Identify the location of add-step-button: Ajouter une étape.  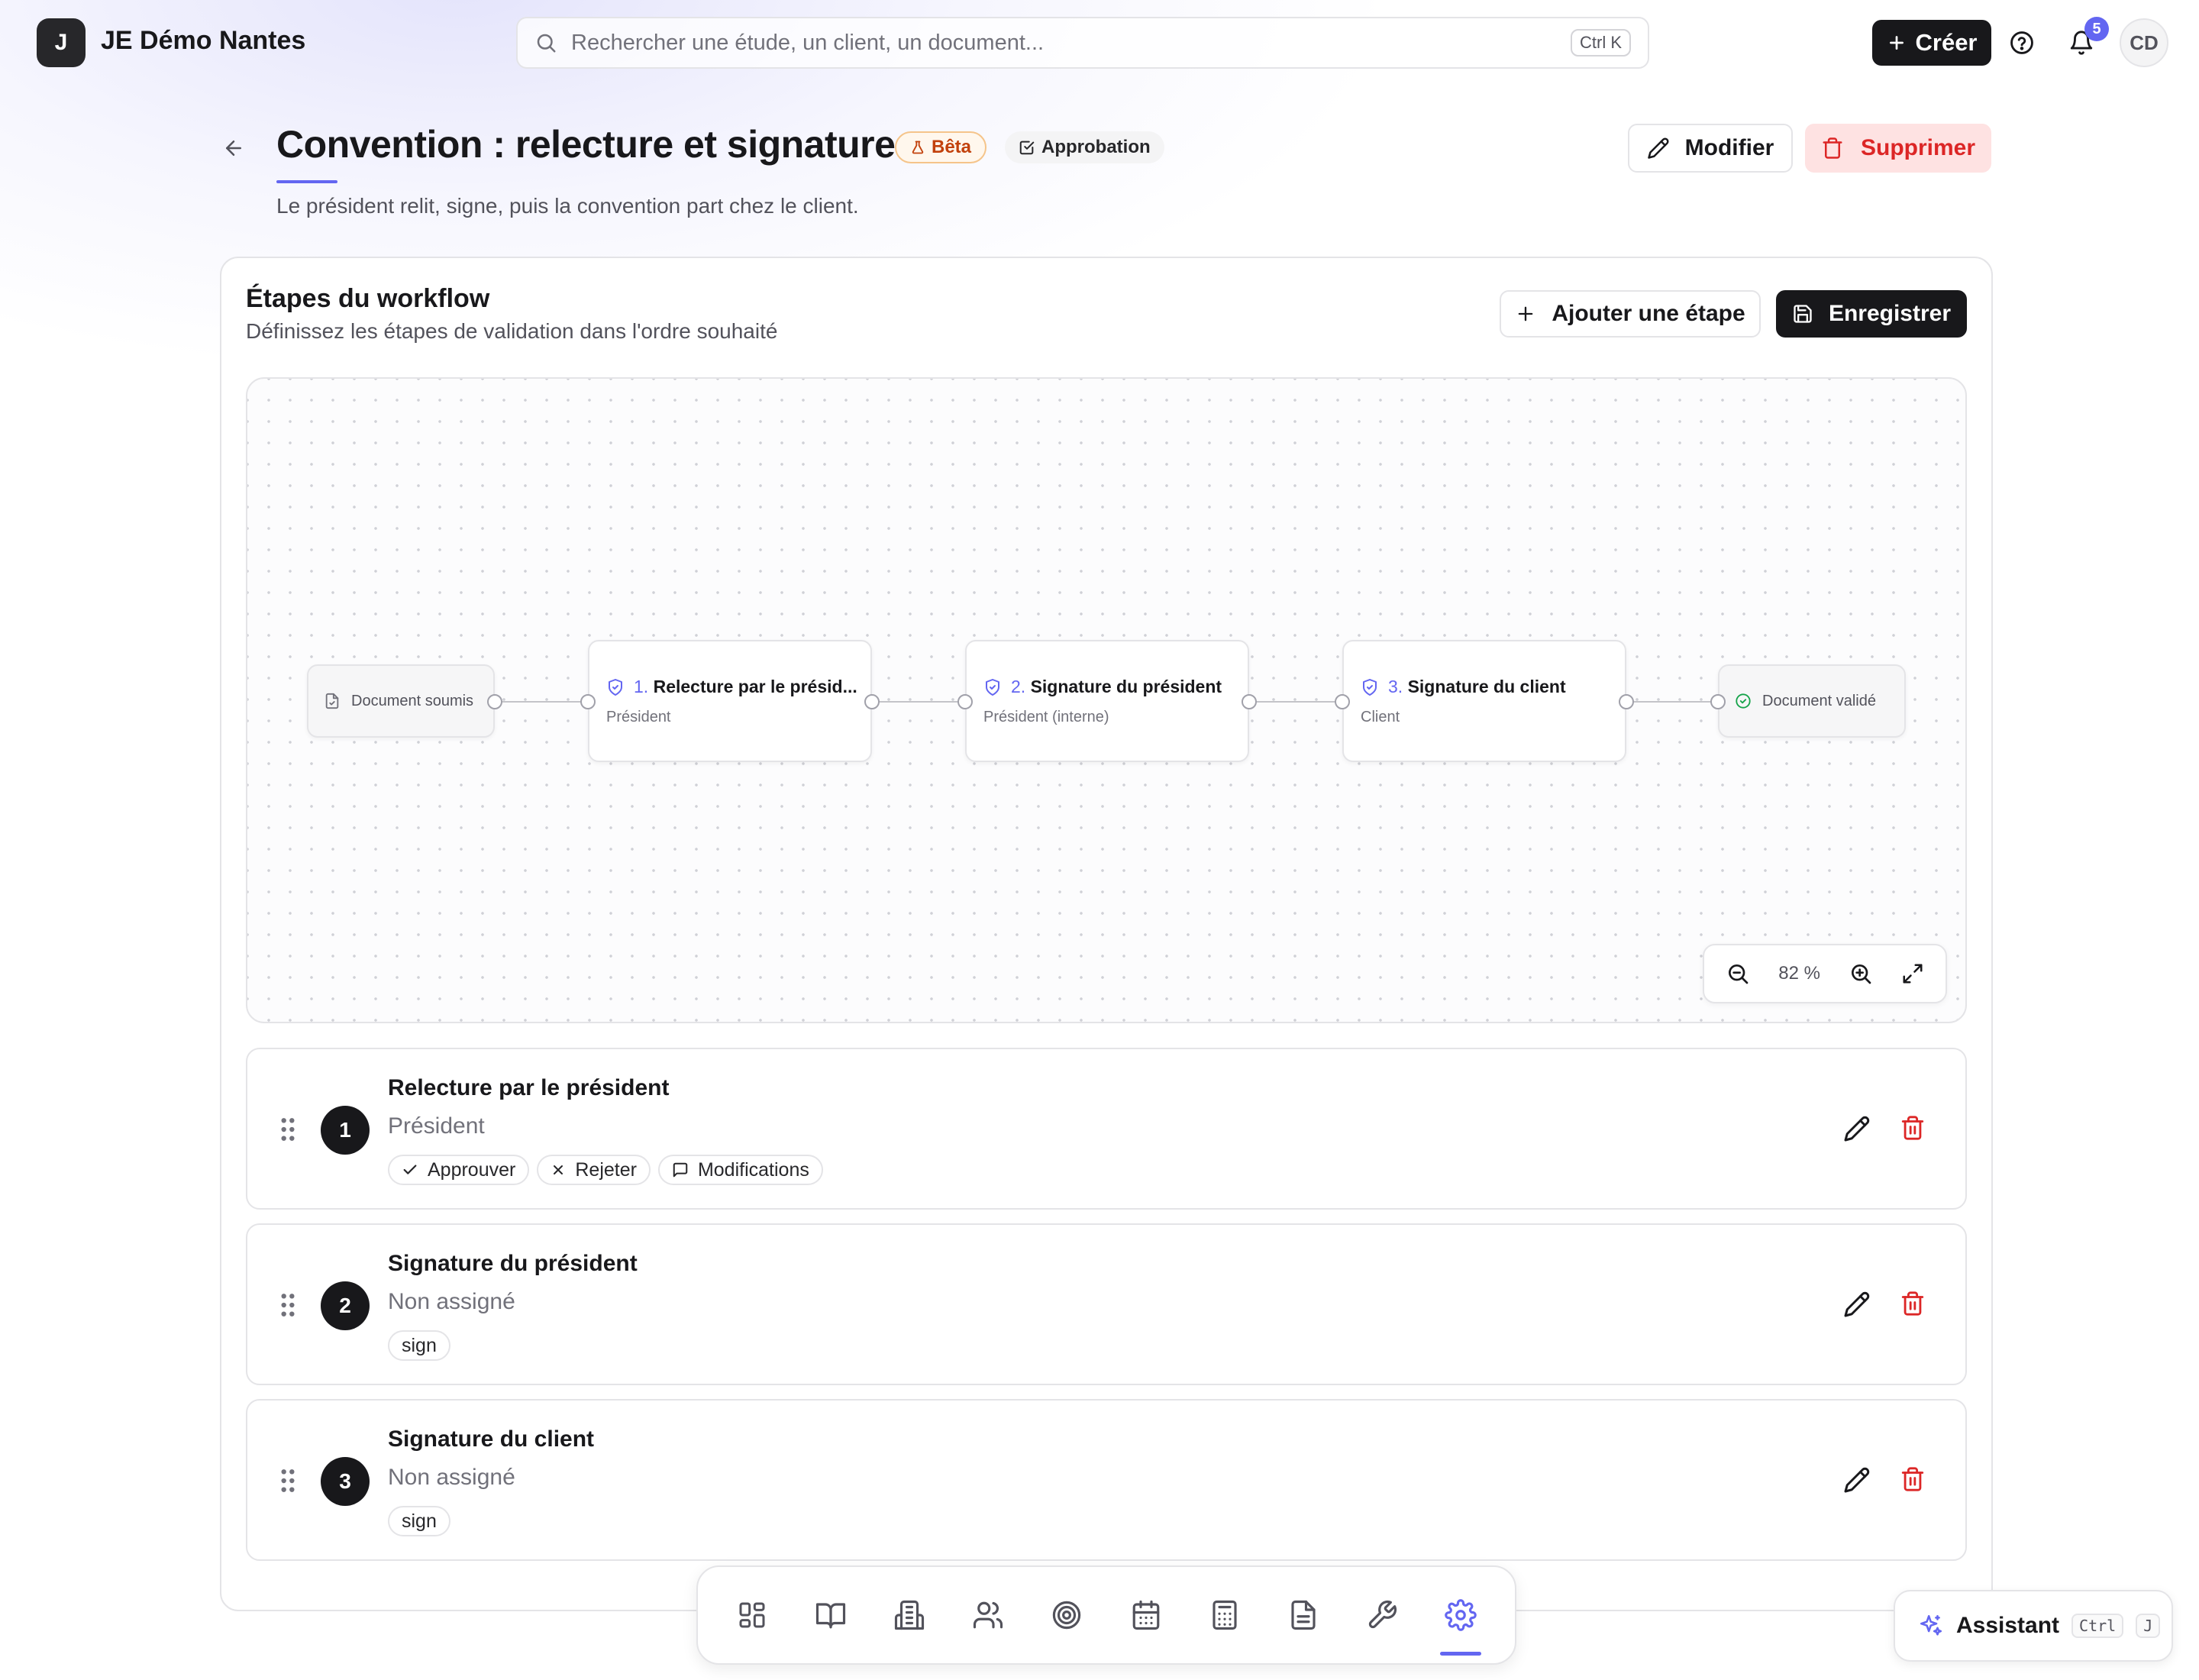
(1631, 314).